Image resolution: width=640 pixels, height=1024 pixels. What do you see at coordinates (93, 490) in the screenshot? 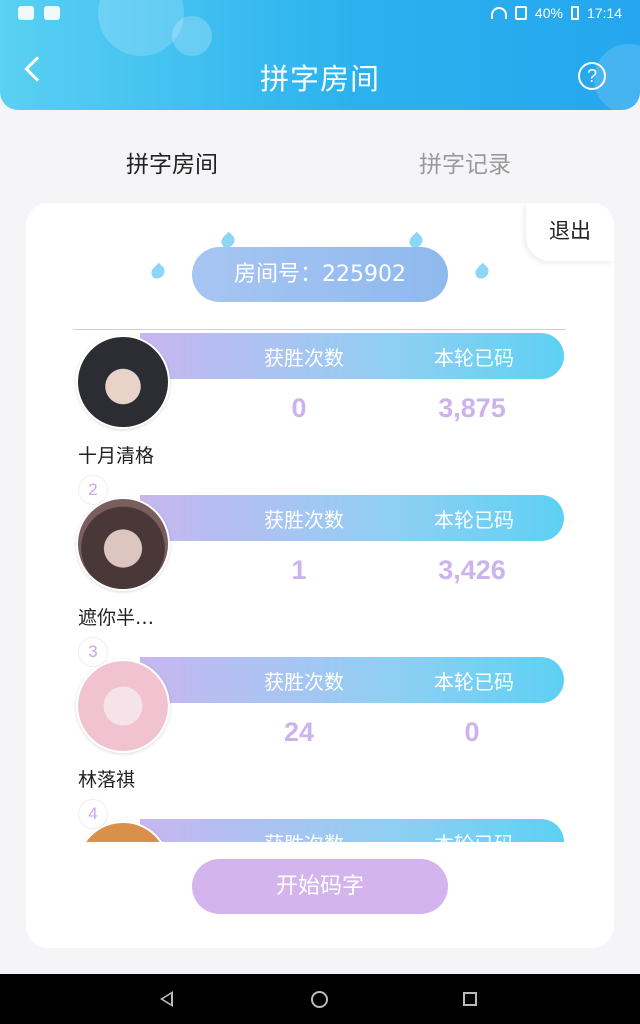
I see `rank-badge: 2` at bounding box center [93, 490].